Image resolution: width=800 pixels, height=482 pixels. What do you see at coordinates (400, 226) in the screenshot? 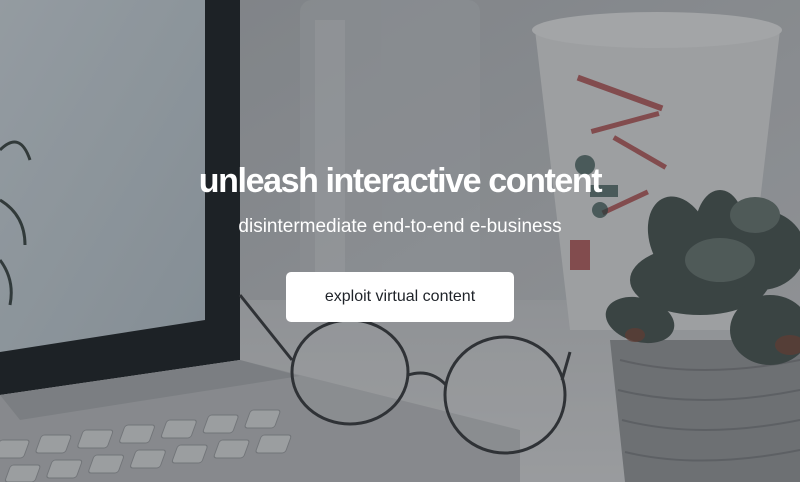
I see `hero-subheadline: disintermediate end-to-end e-business` at bounding box center [400, 226].